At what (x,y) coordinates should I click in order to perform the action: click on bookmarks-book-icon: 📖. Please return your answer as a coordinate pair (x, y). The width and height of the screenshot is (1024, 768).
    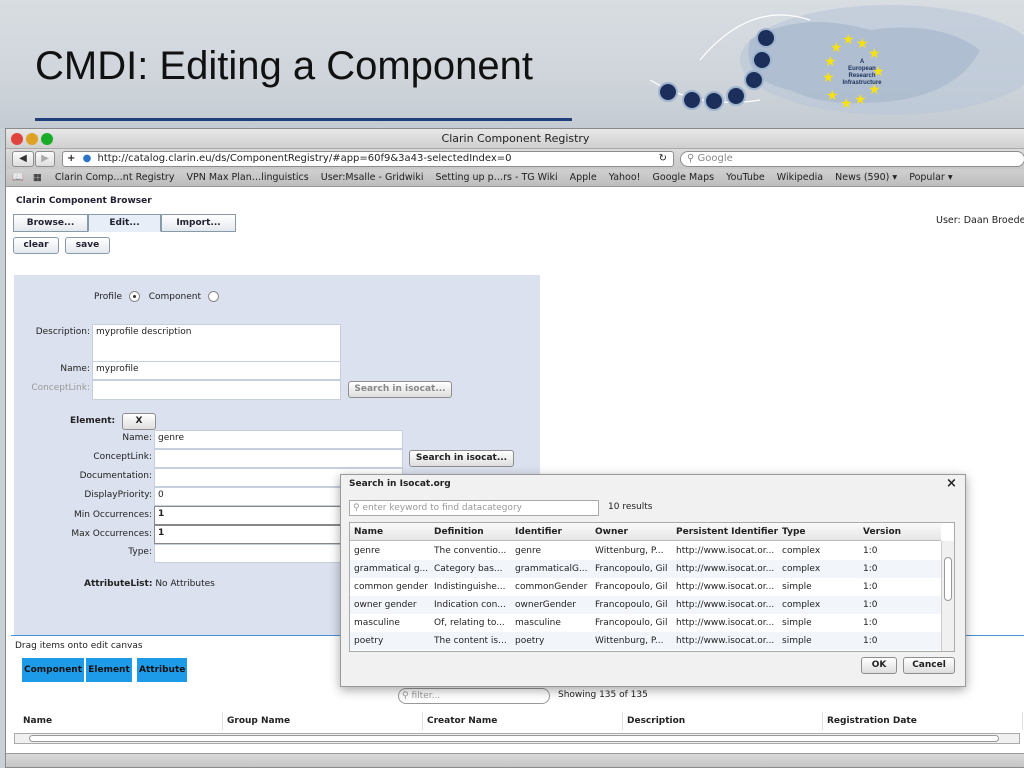
    Looking at the image, I should click on (18, 177).